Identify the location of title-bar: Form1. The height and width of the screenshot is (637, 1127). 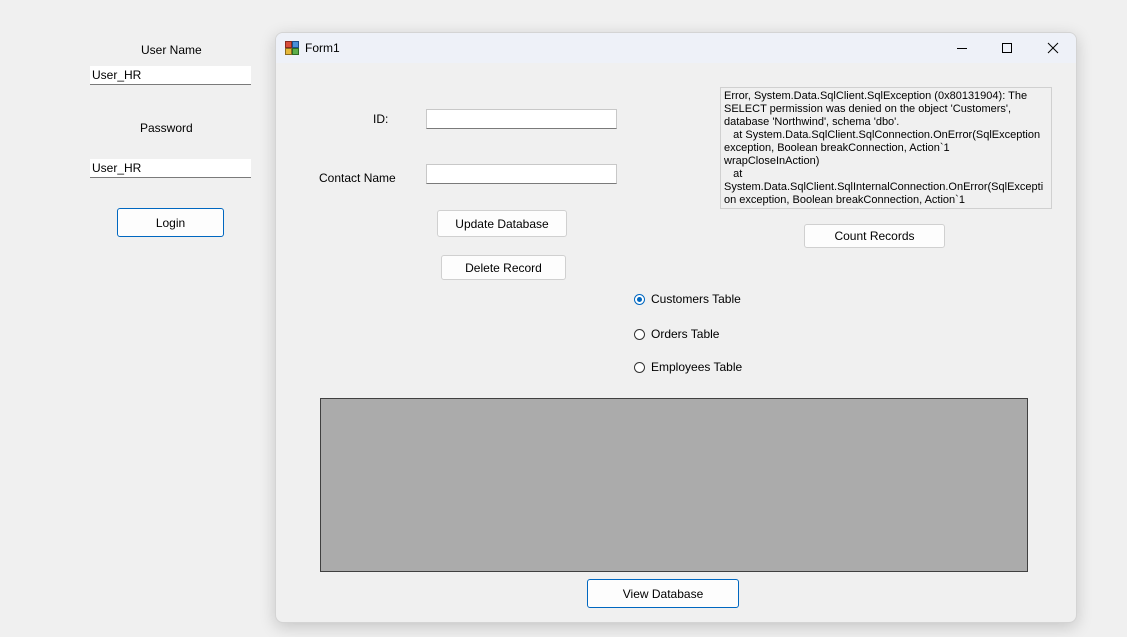
(676, 48).